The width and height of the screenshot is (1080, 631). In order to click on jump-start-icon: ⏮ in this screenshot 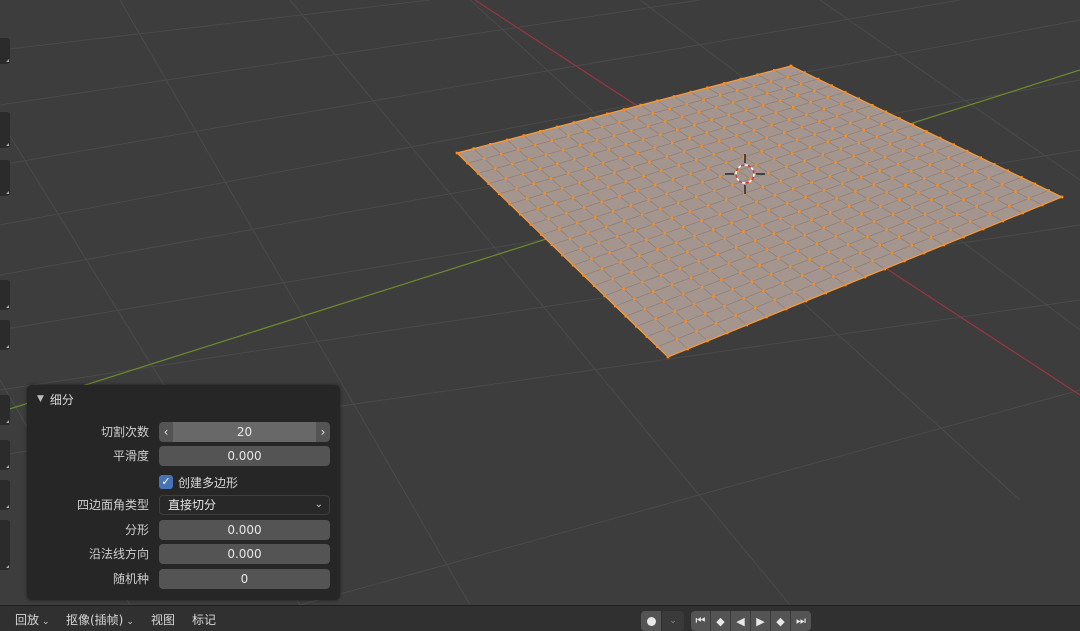, I will do `click(701, 621)`.